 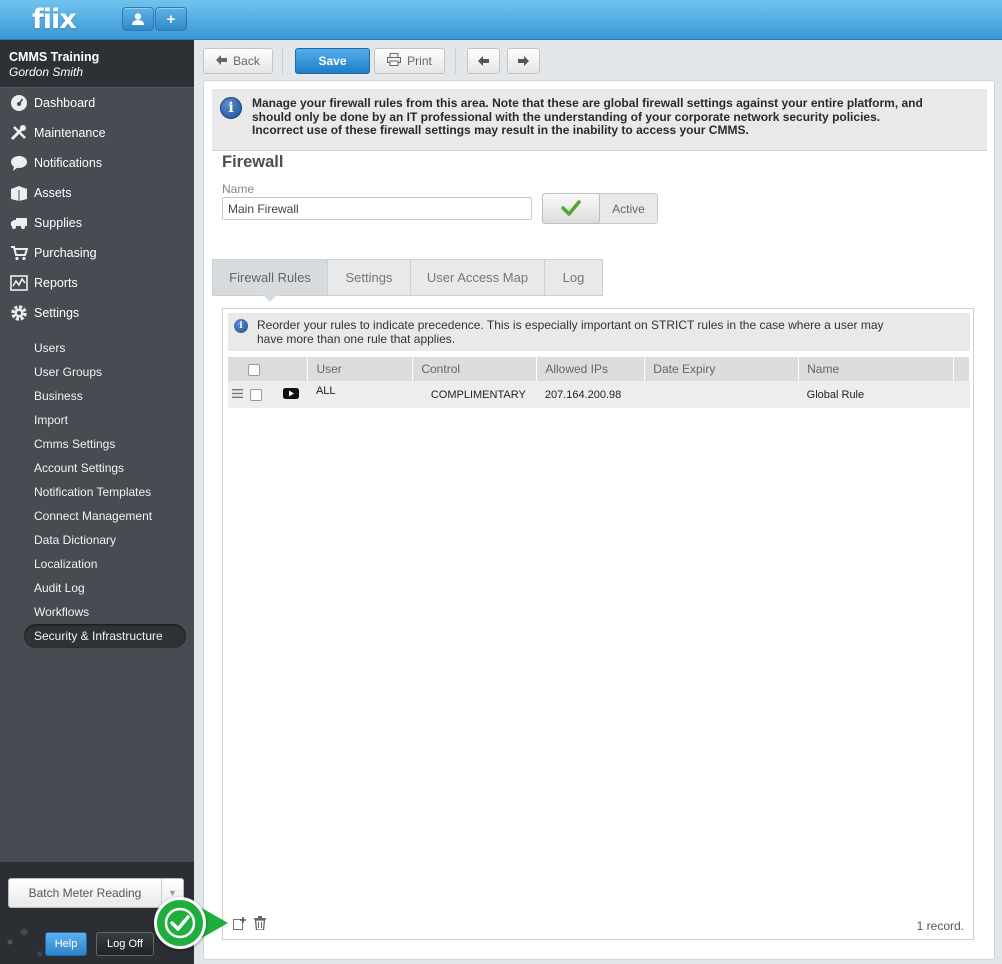 What do you see at coordinates (455, 61) in the screenshot?
I see `toolbar-divider` at bounding box center [455, 61].